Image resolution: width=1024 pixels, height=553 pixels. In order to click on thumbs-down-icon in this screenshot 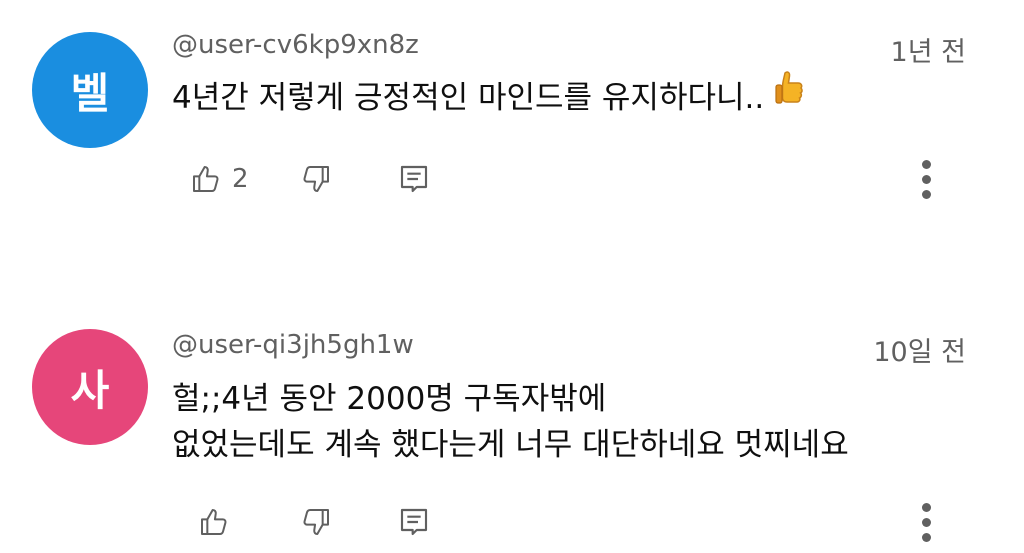, I will do `click(316, 522)`.